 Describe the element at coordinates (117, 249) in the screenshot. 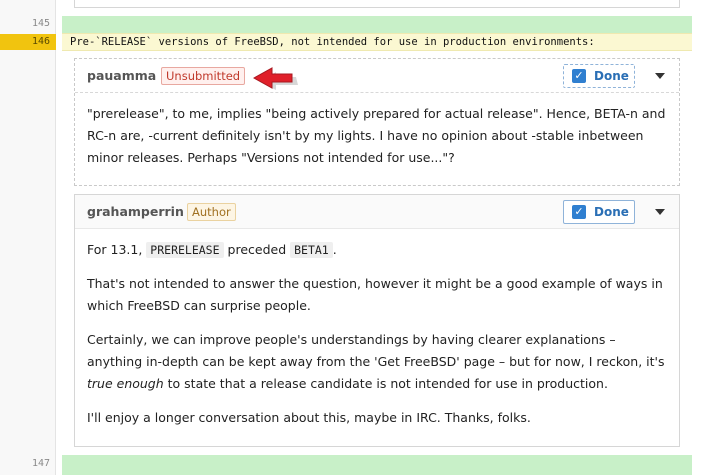

I see `text-span: For 13.1,` at that location.